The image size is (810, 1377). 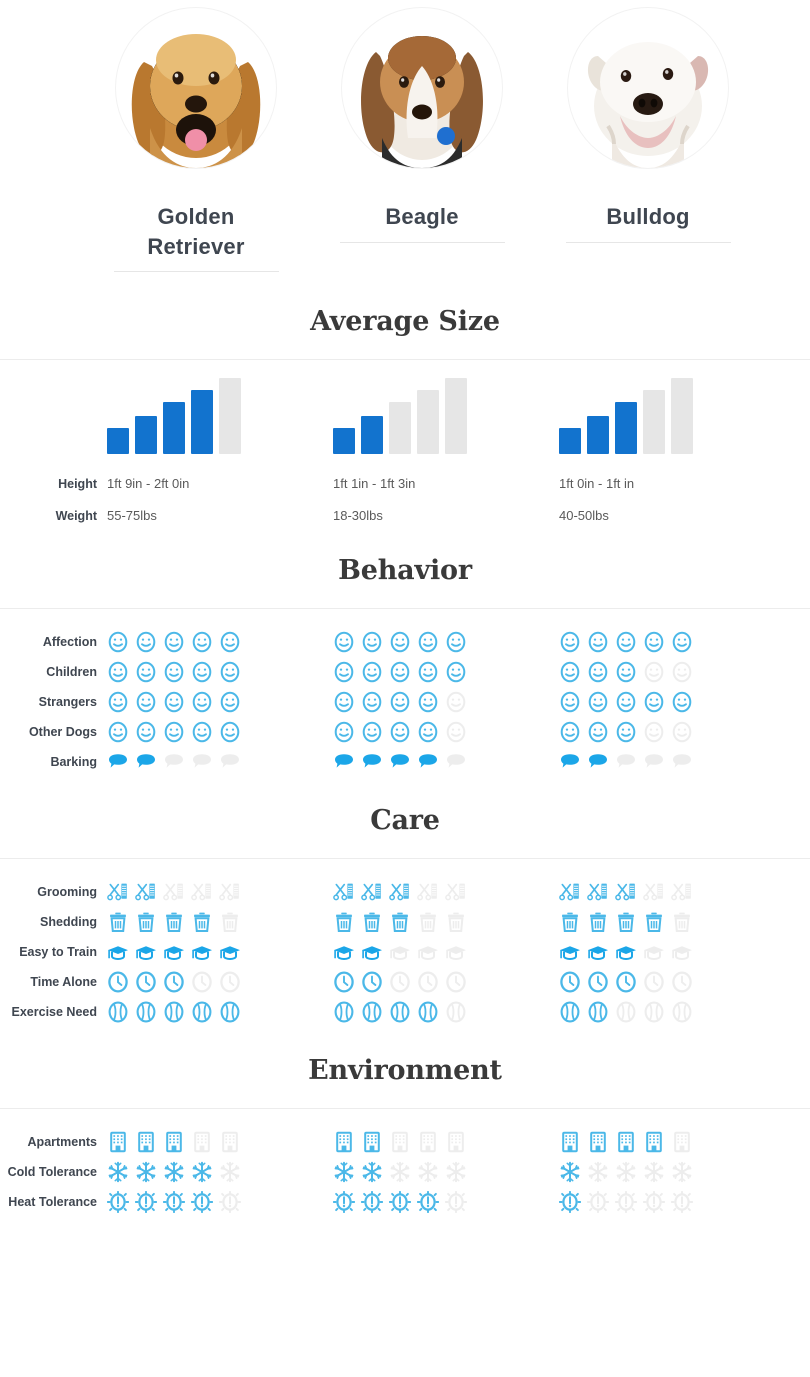 What do you see at coordinates (52, 1172) in the screenshot?
I see `row-label: Cold Tolerance` at bounding box center [52, 1172].